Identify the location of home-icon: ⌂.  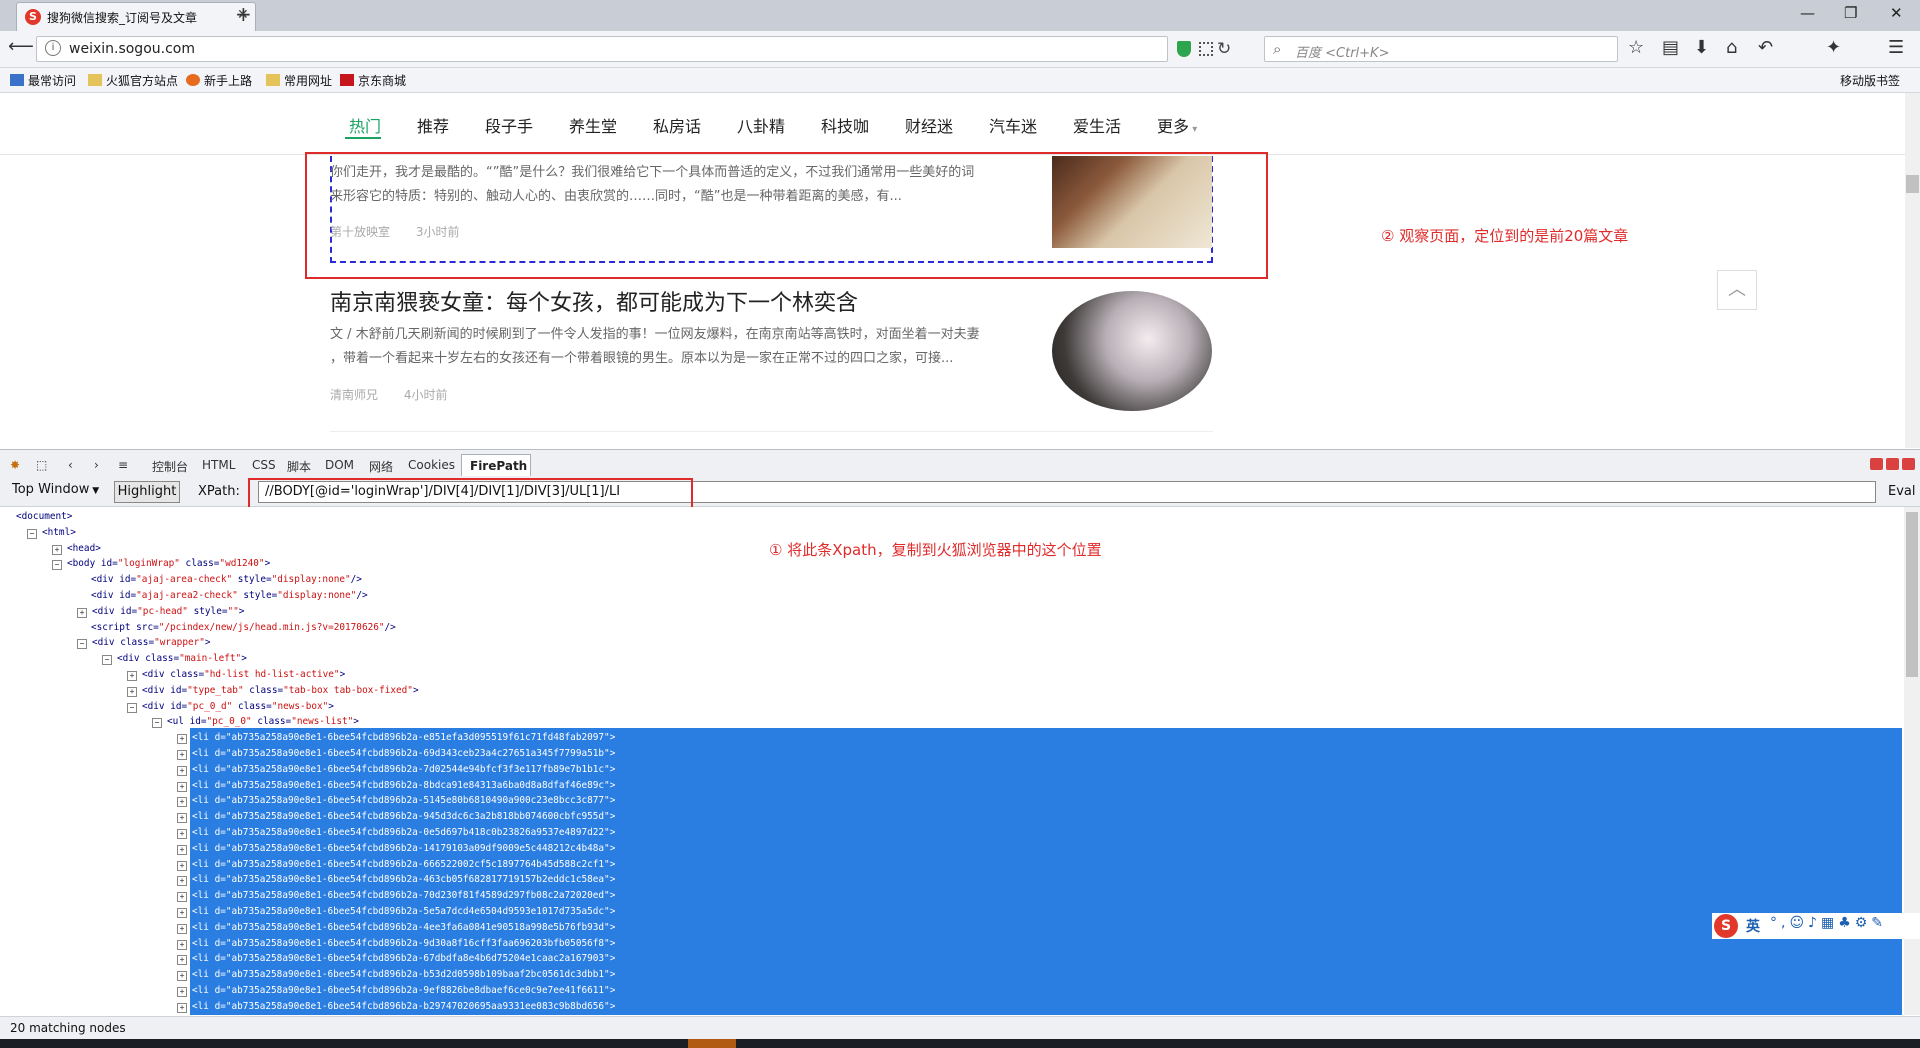
(1731, 47).